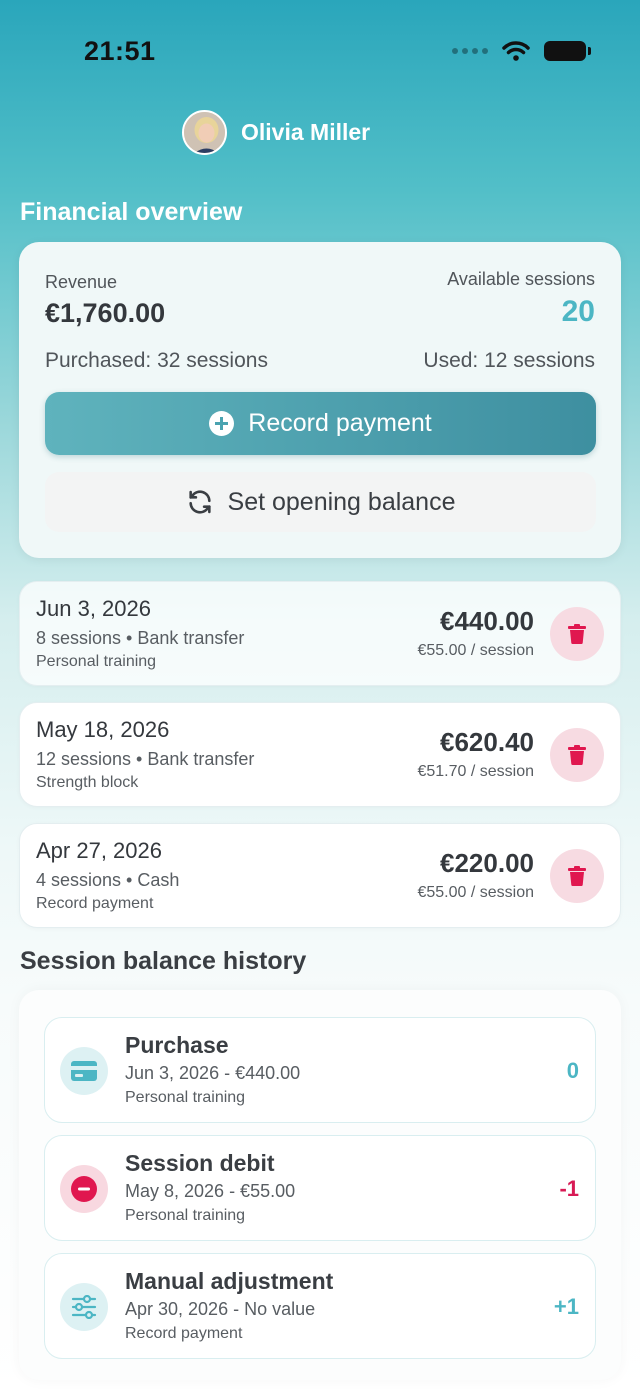 The width and height of the screenshot is (640, 1391). I want to click on history-title: Purchase, so click(177, 1045).